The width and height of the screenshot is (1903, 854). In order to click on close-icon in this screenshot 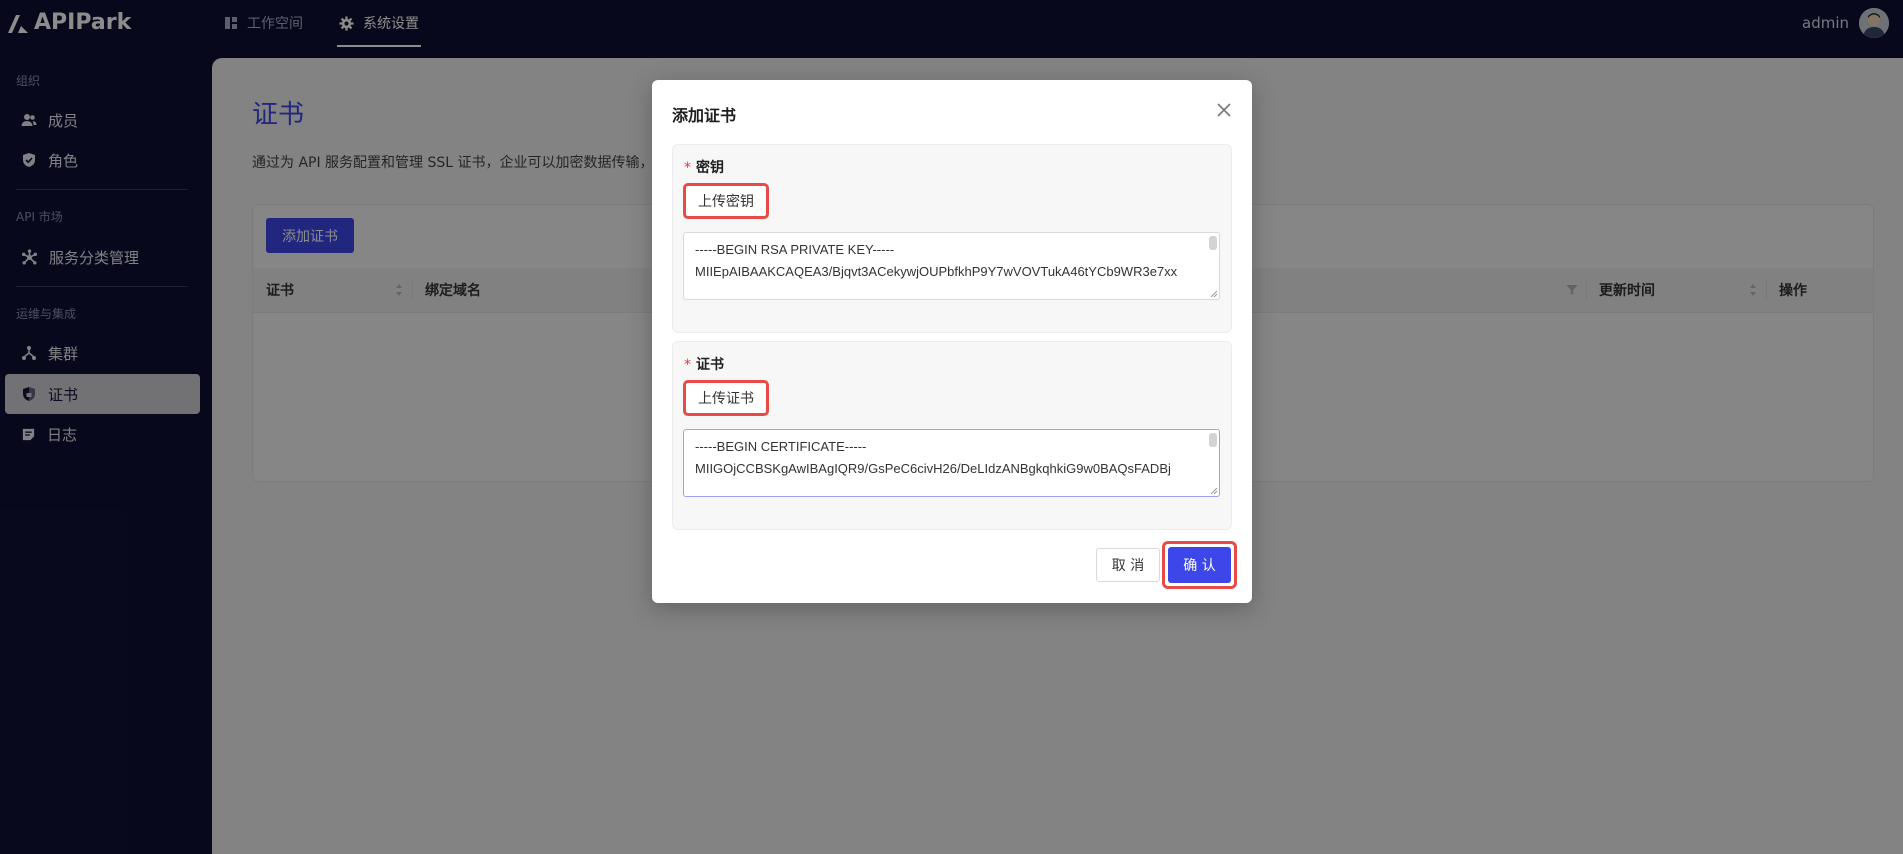, I will do `click(1224, 110)`.